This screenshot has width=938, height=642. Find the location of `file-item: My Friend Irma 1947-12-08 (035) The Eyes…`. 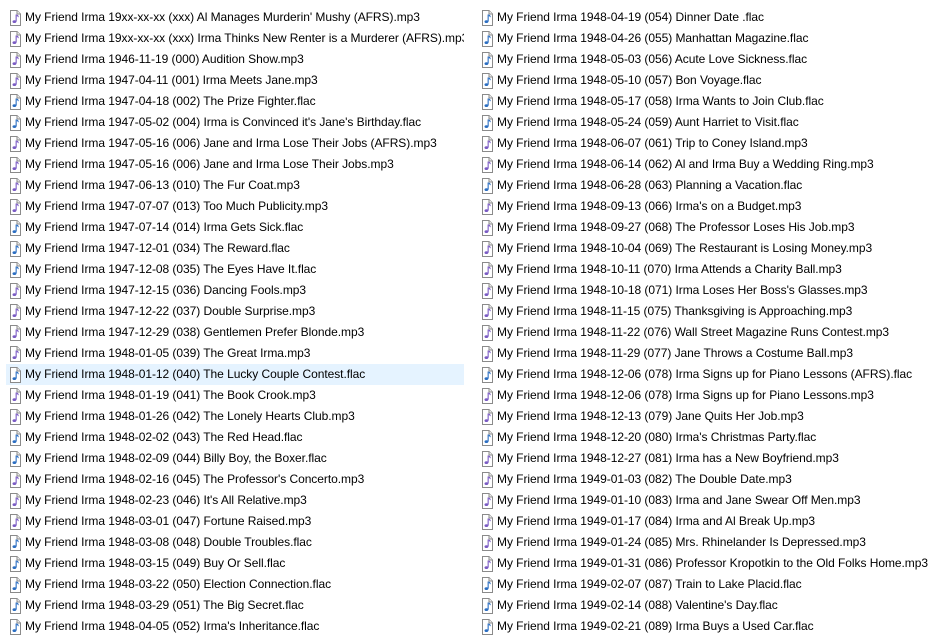

file-item: My Friend Irma 1947-12-08 (035) The Eyes… is located at coordinates (235, 269).